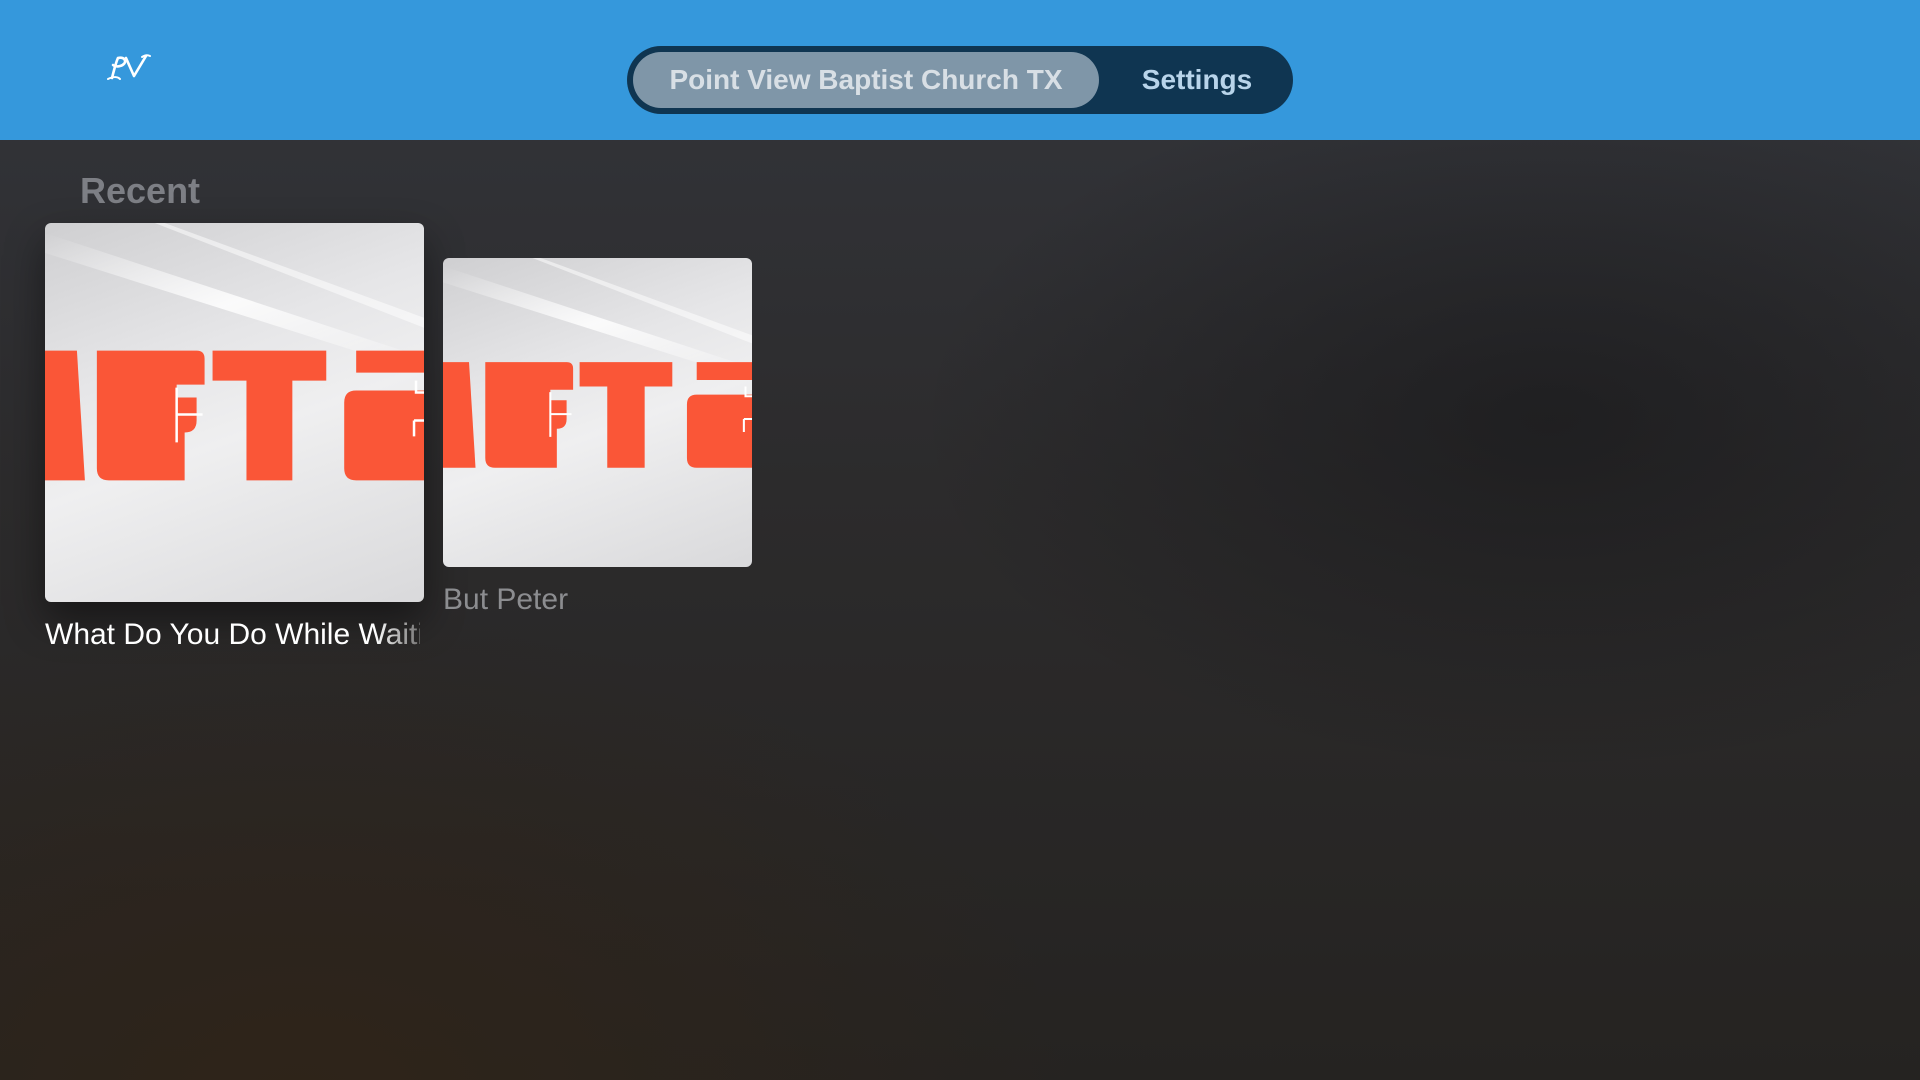  I want to click on top-navigation-bar: Point View Baptist Church TX Settings, so click(960, 70).